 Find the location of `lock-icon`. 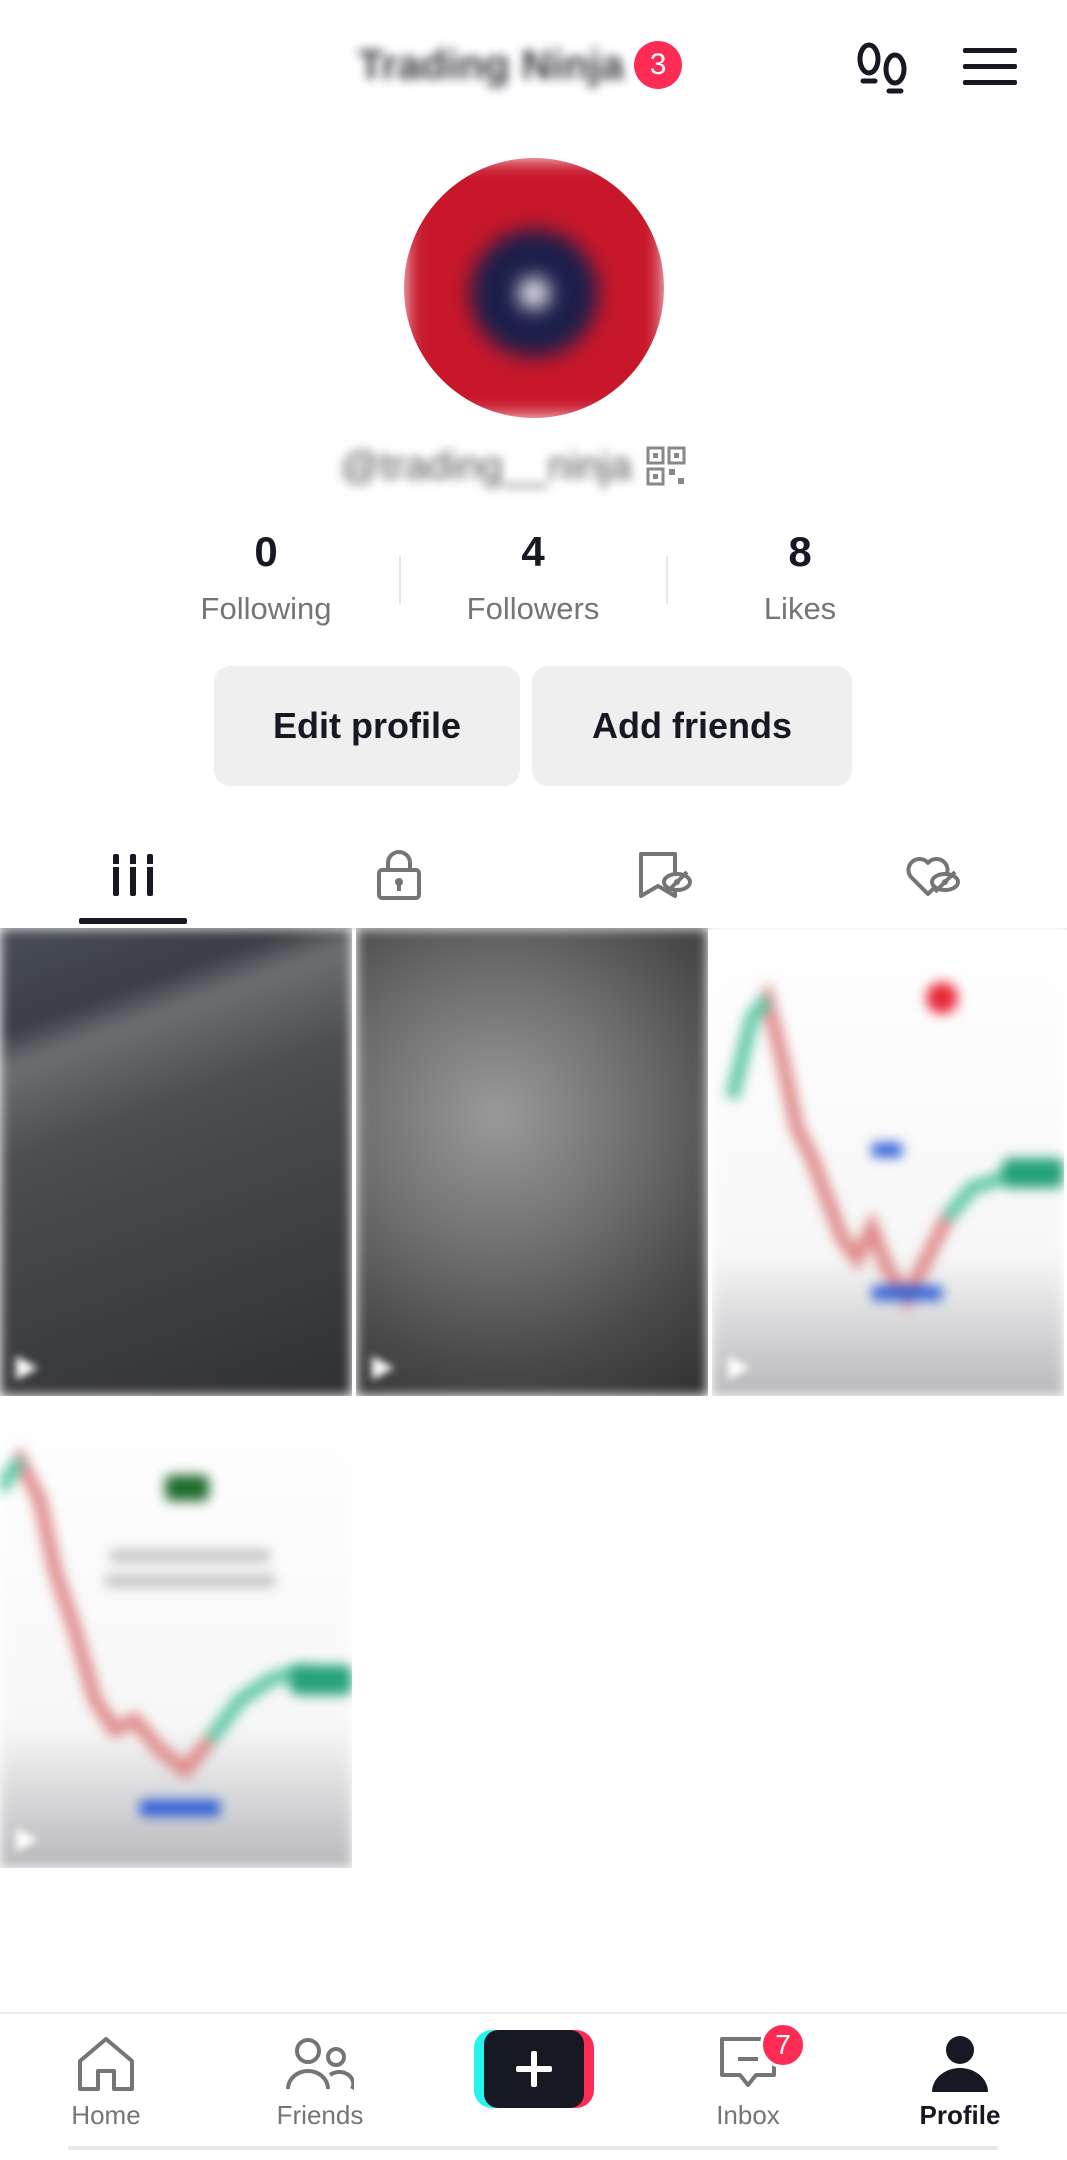

lock-icon is located at coordinates (399, 875).